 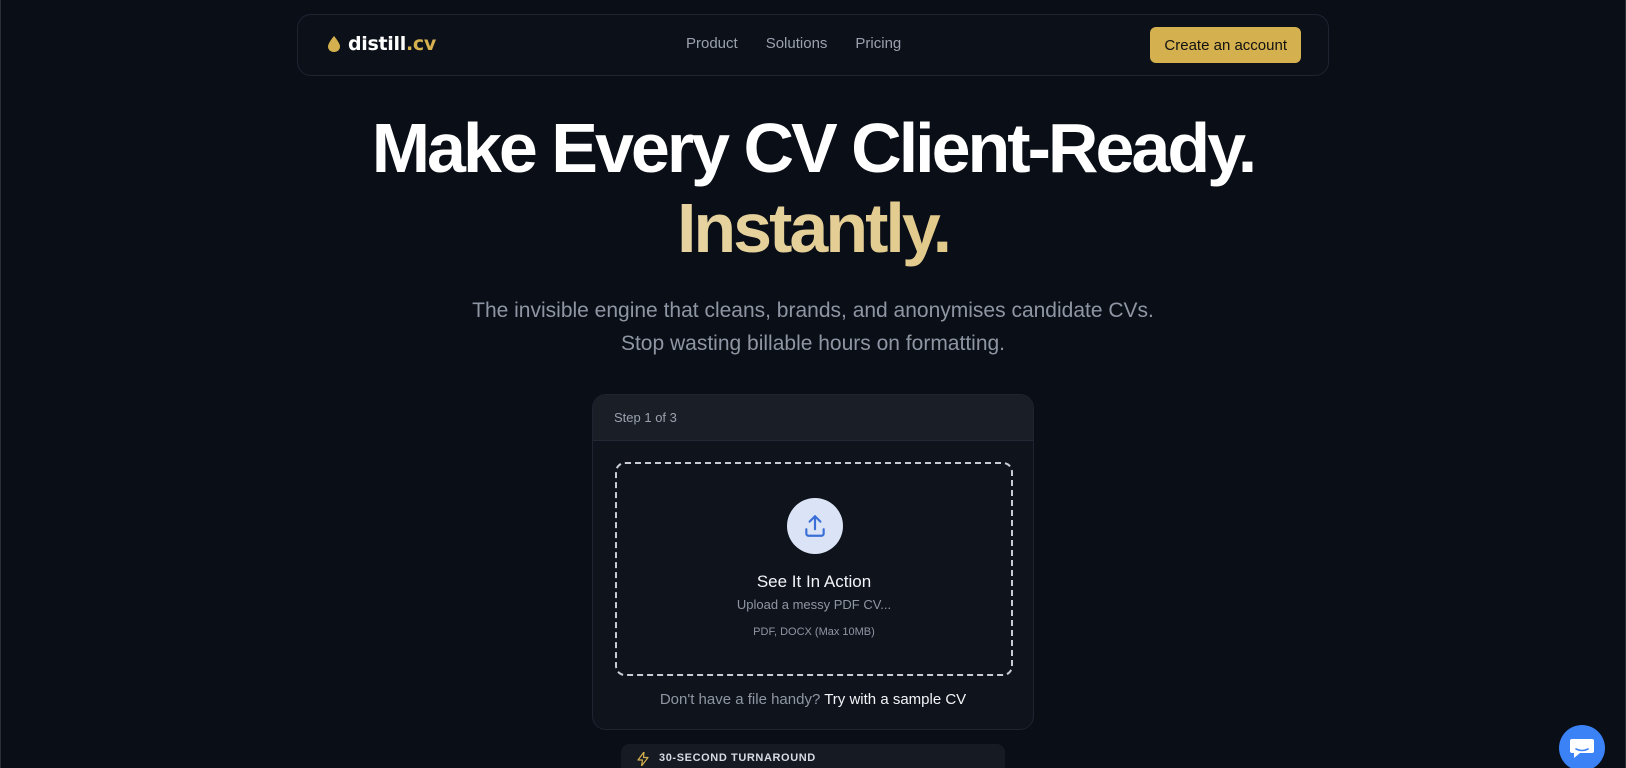 I want to click on upload-icon-circle, so click(x=815, y=526).